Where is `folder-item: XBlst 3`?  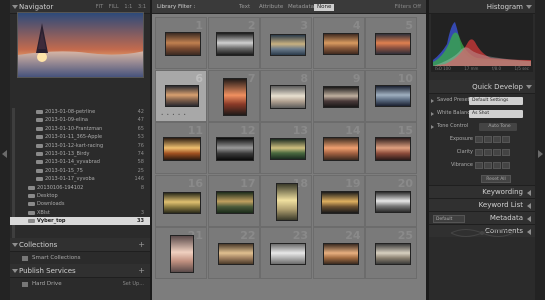
folder-item: XBlst 3 is located at coordinates (80, 213).